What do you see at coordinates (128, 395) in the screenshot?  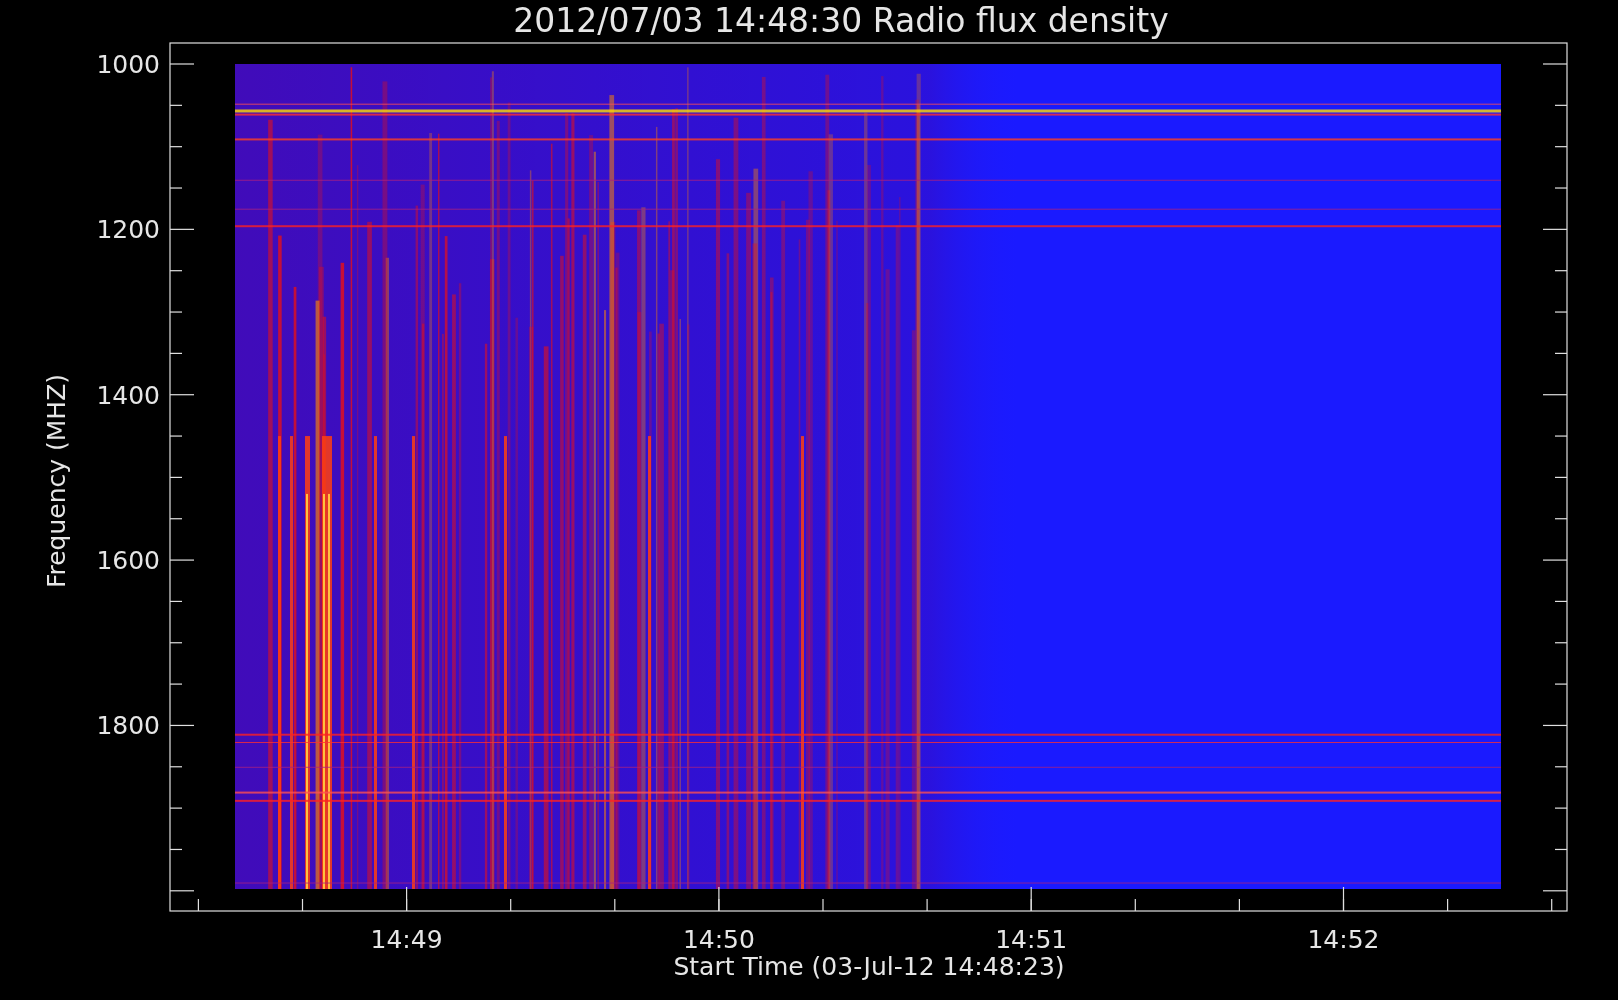 I see `y-tick-label: 1400` at bounding box center [128, 395].